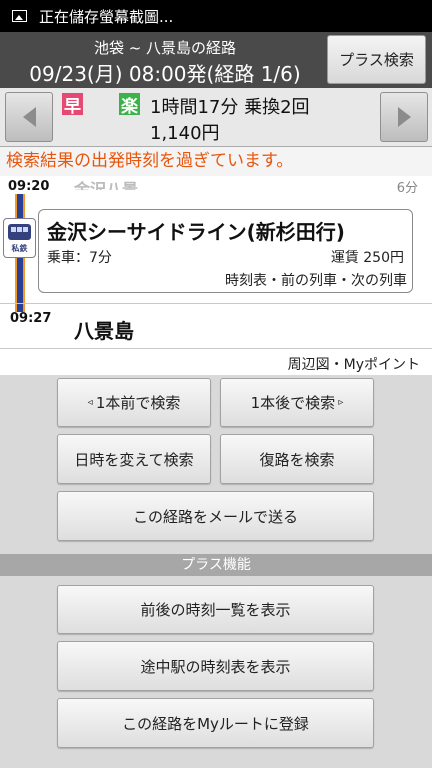 The image size is (432, 768). I want to click on return-route-button: 復路を検索, so click(297, 459).